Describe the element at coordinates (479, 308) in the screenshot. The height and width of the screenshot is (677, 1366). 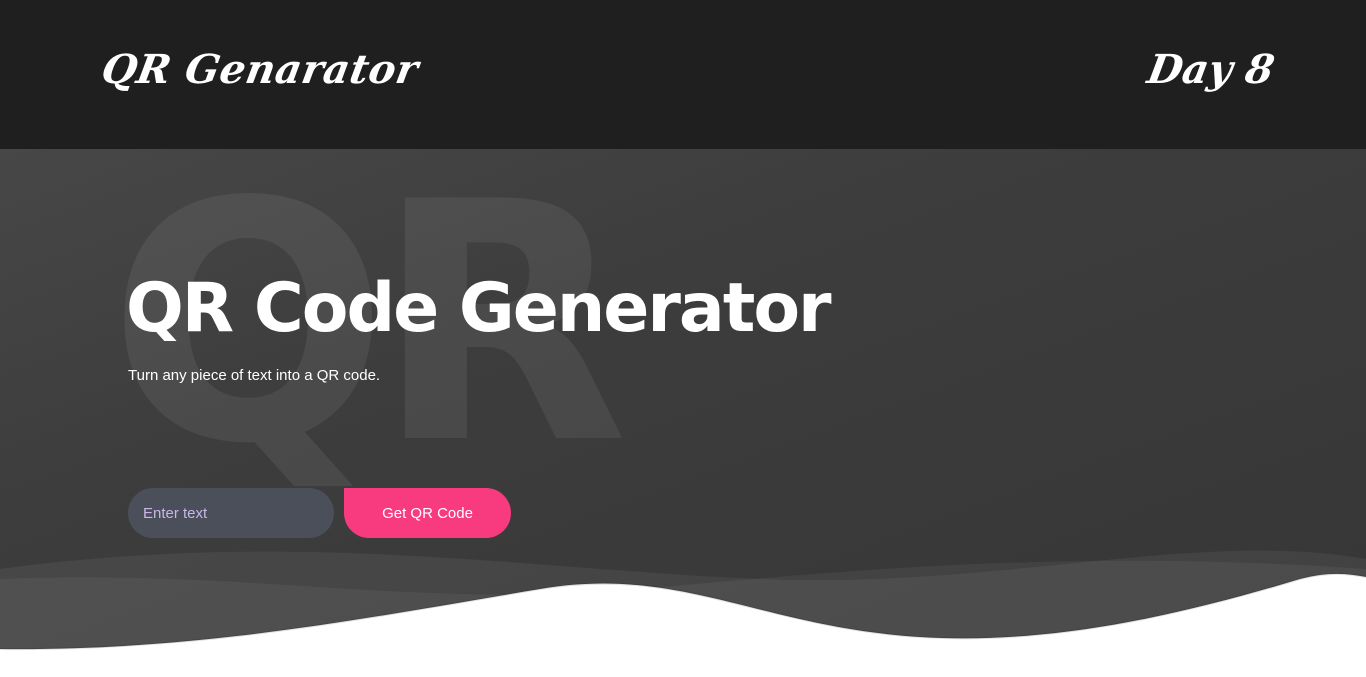
I see `page-title: QR Code Generator` at that location.